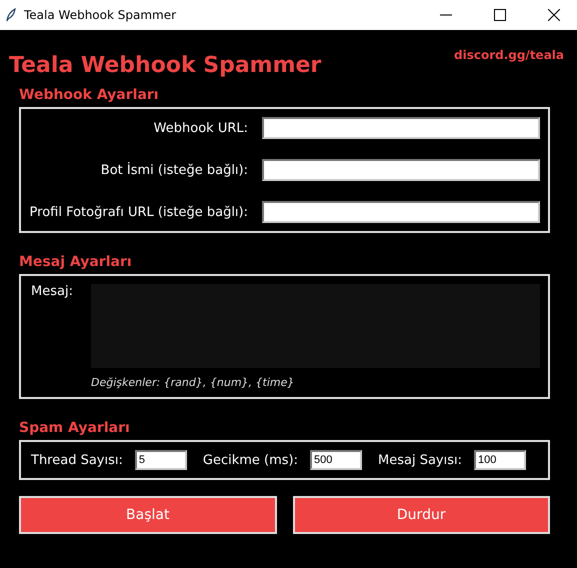 The width and height of the screenshot is (577, 568). Describe the element at coordinates (101, 15) in the screenshot. I see `window-title: Teala Webhook Spammer` at that location.